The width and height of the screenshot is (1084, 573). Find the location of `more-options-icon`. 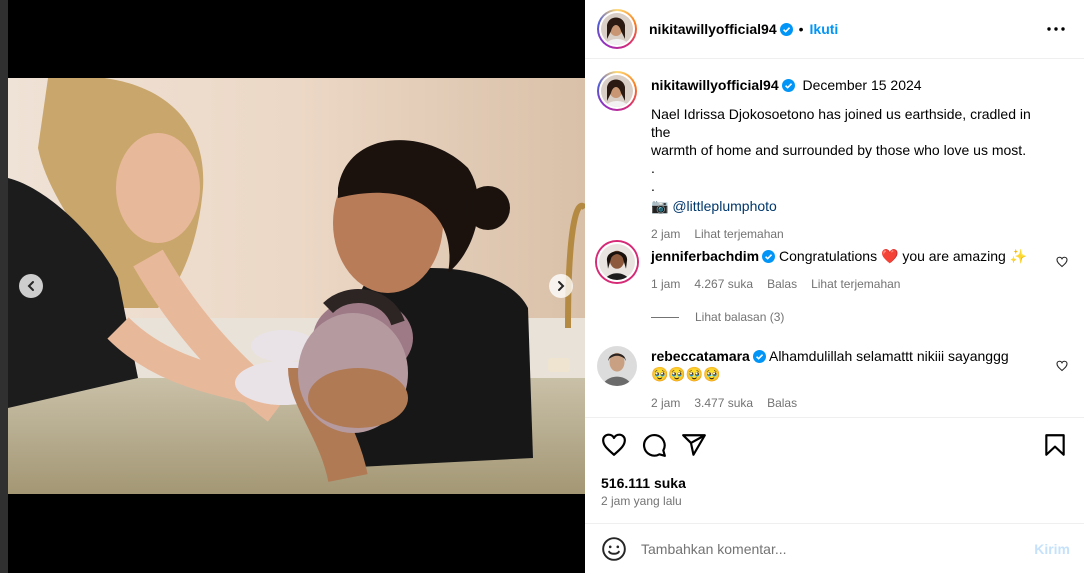

more-options-icon is located at coordinates (1056, 29).